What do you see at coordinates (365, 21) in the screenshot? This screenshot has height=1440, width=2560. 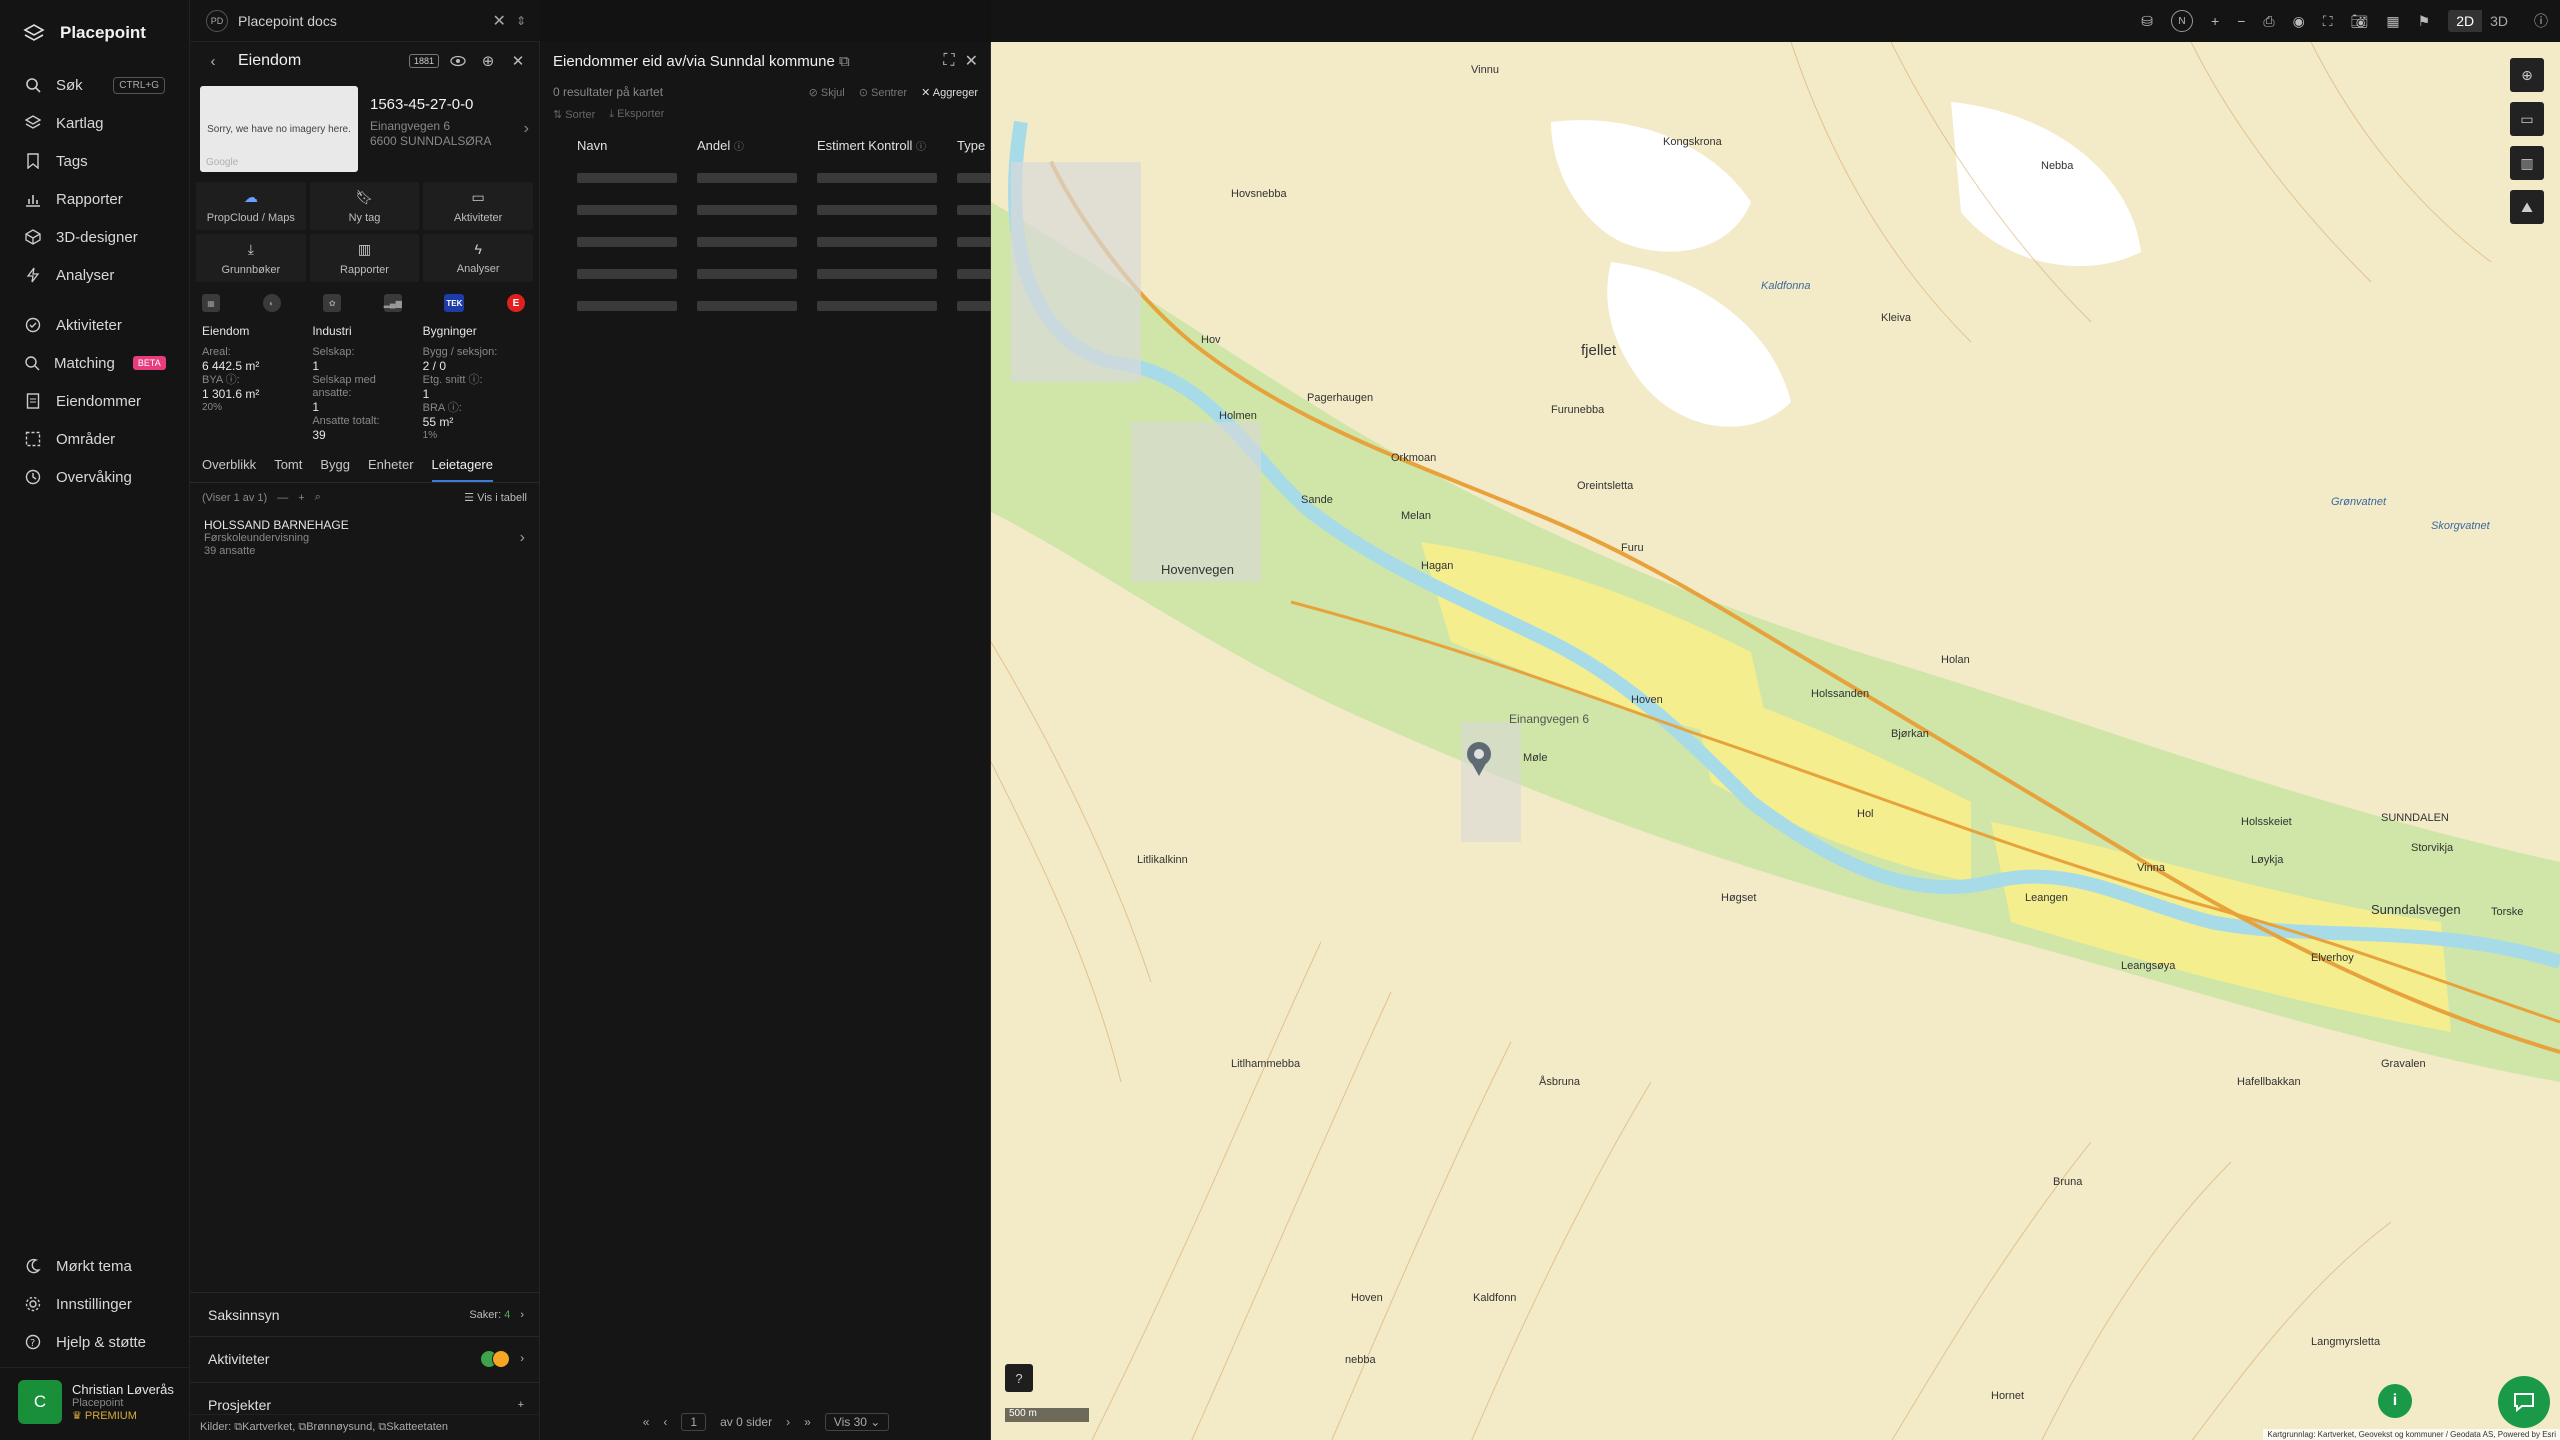 I see `docs-bar: PD Placepoint docs ✕ ⇕` at bounding box center [365, 21].